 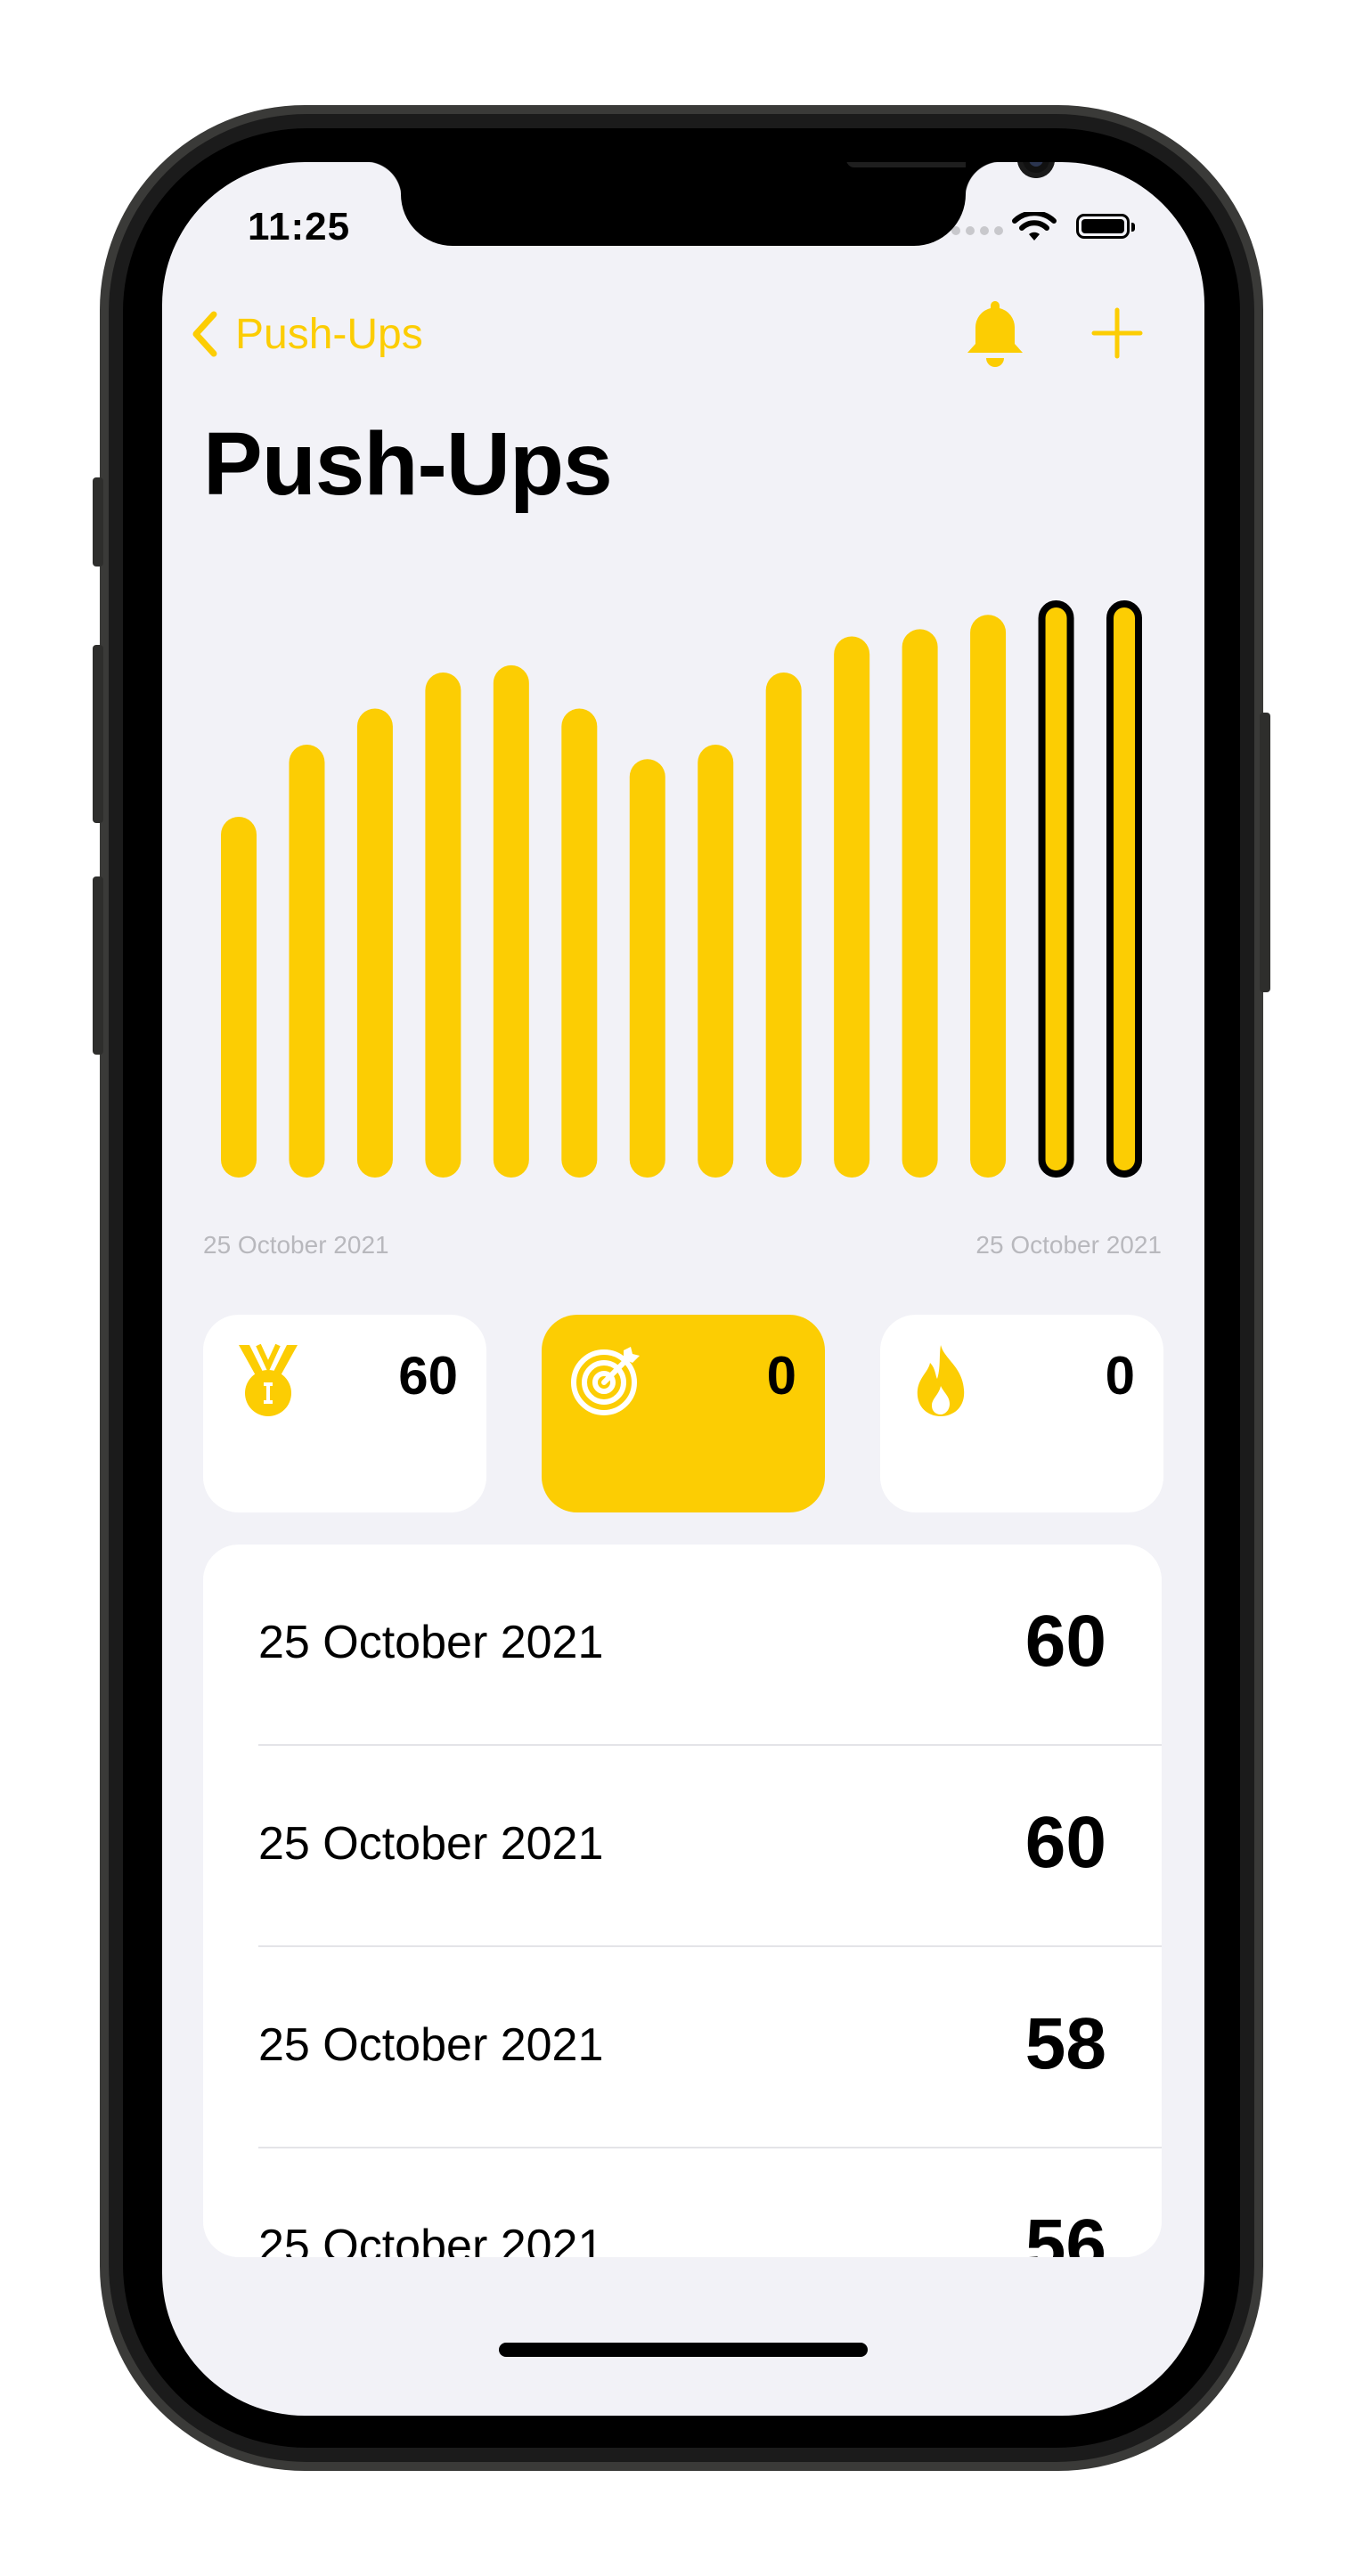 I want to click on home-indicator, so click(x=684, y=2350).